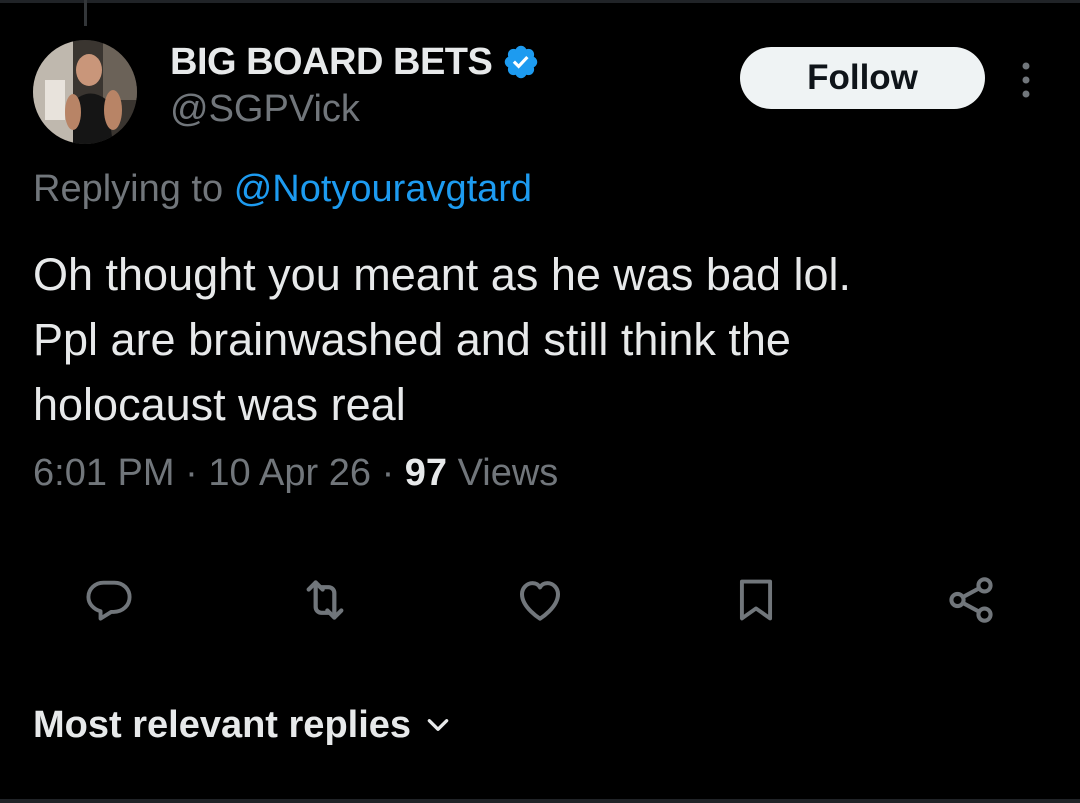  What do you see at coordinates (508, 473) in the screenshot?
I see `views-label: Views` at bounding box center [508, 473].